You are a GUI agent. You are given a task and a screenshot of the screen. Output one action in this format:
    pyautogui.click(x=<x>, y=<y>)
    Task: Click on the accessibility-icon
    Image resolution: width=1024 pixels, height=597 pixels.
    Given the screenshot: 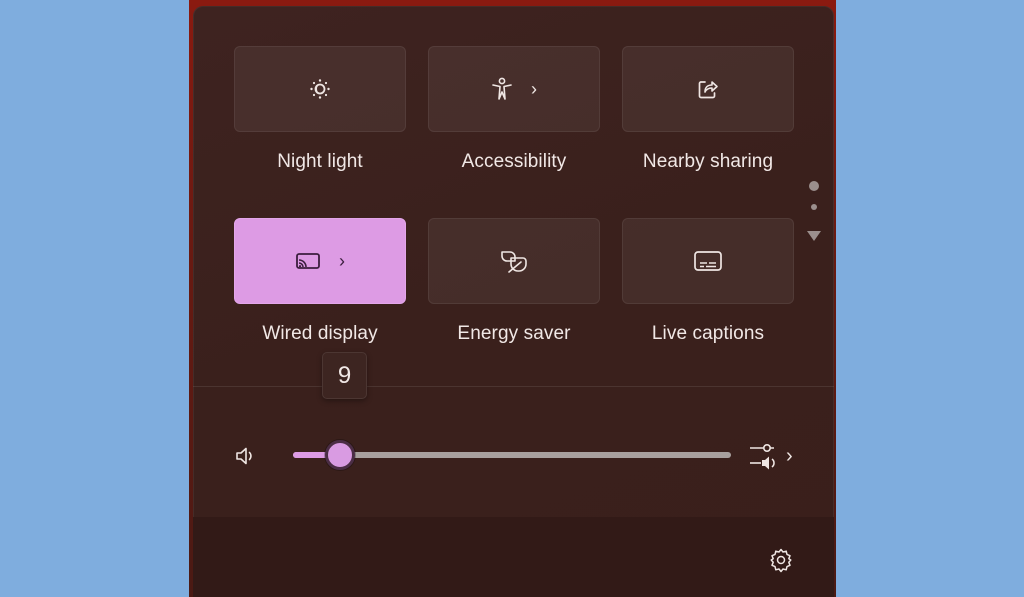 What is the action you would take?
    pyautogui.click(x=502, y=89)
    